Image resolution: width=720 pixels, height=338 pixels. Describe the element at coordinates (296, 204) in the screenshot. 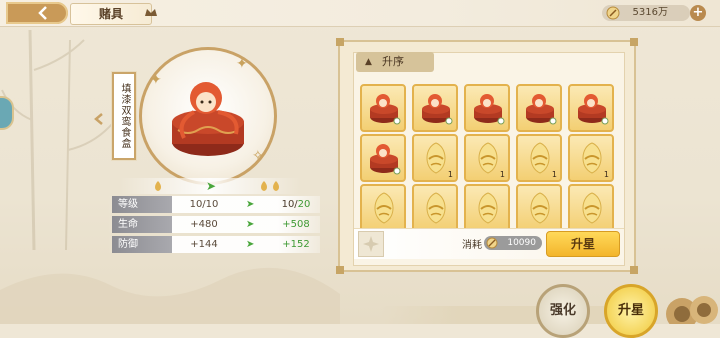

I see `stat-next: 10/20` at that location.